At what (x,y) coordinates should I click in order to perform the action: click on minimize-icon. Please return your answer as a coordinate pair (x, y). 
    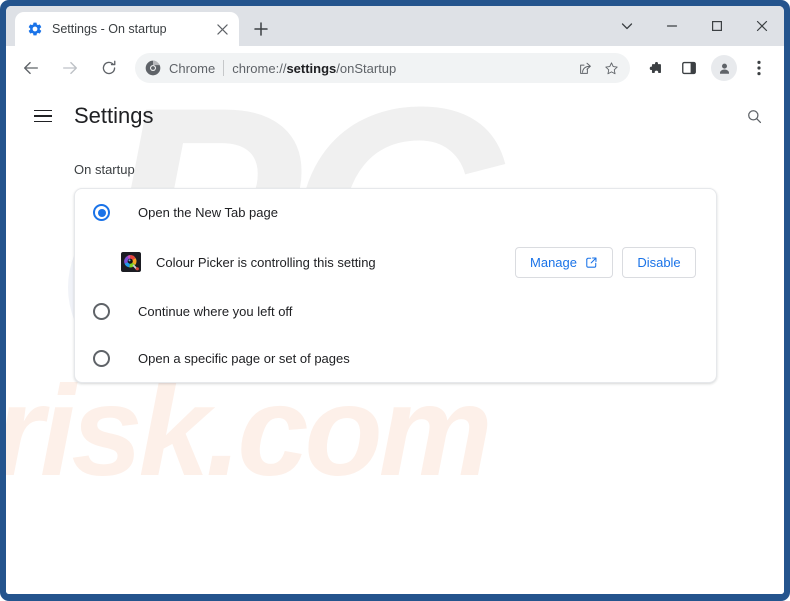
    Looking at the image, I should click on (671, 26).